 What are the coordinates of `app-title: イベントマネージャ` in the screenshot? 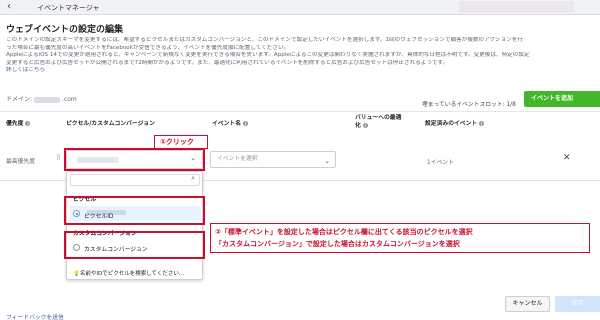 It's located at (68, 8).